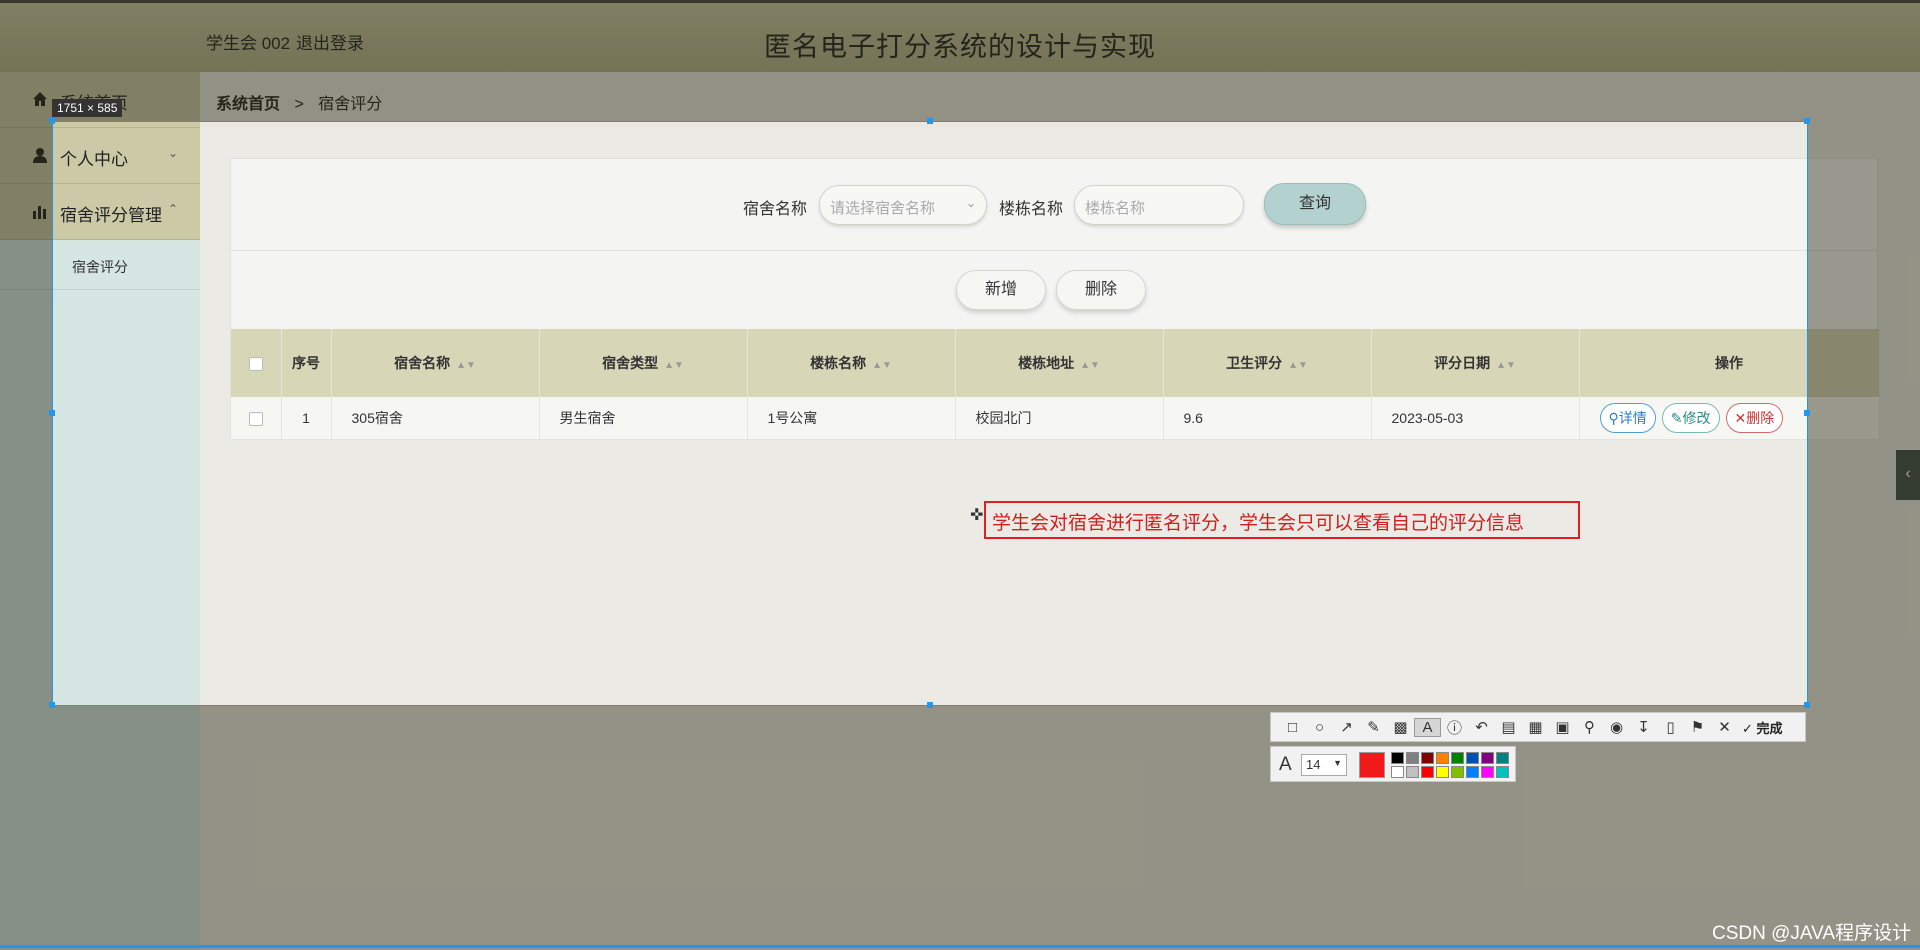  What do you see at coordinates (1101, 290) in the screenshot?
I see `delete-button: 删除` at bounding box center [1101, 290].